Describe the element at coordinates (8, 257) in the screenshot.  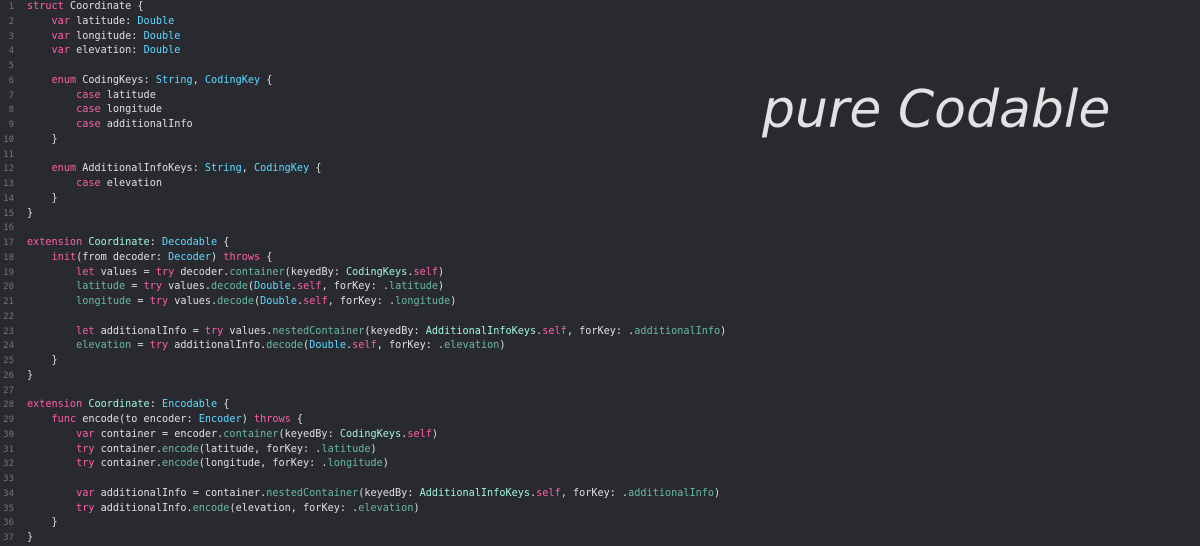
I see `line-number: 18` at that location.